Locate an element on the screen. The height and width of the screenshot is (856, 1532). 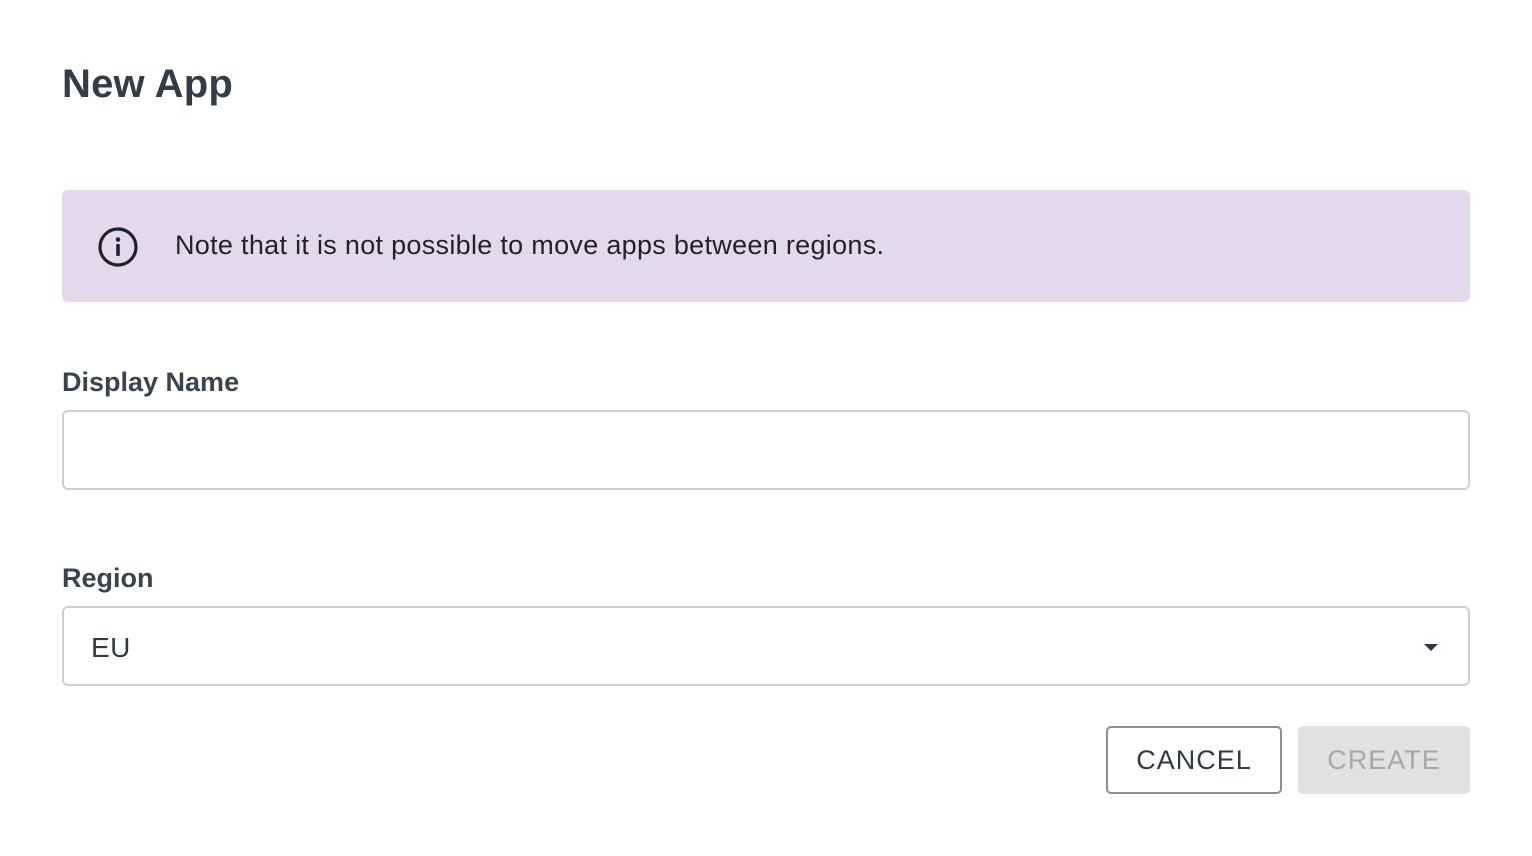
region-selected-value: EU is located at coordinates (111, 647).